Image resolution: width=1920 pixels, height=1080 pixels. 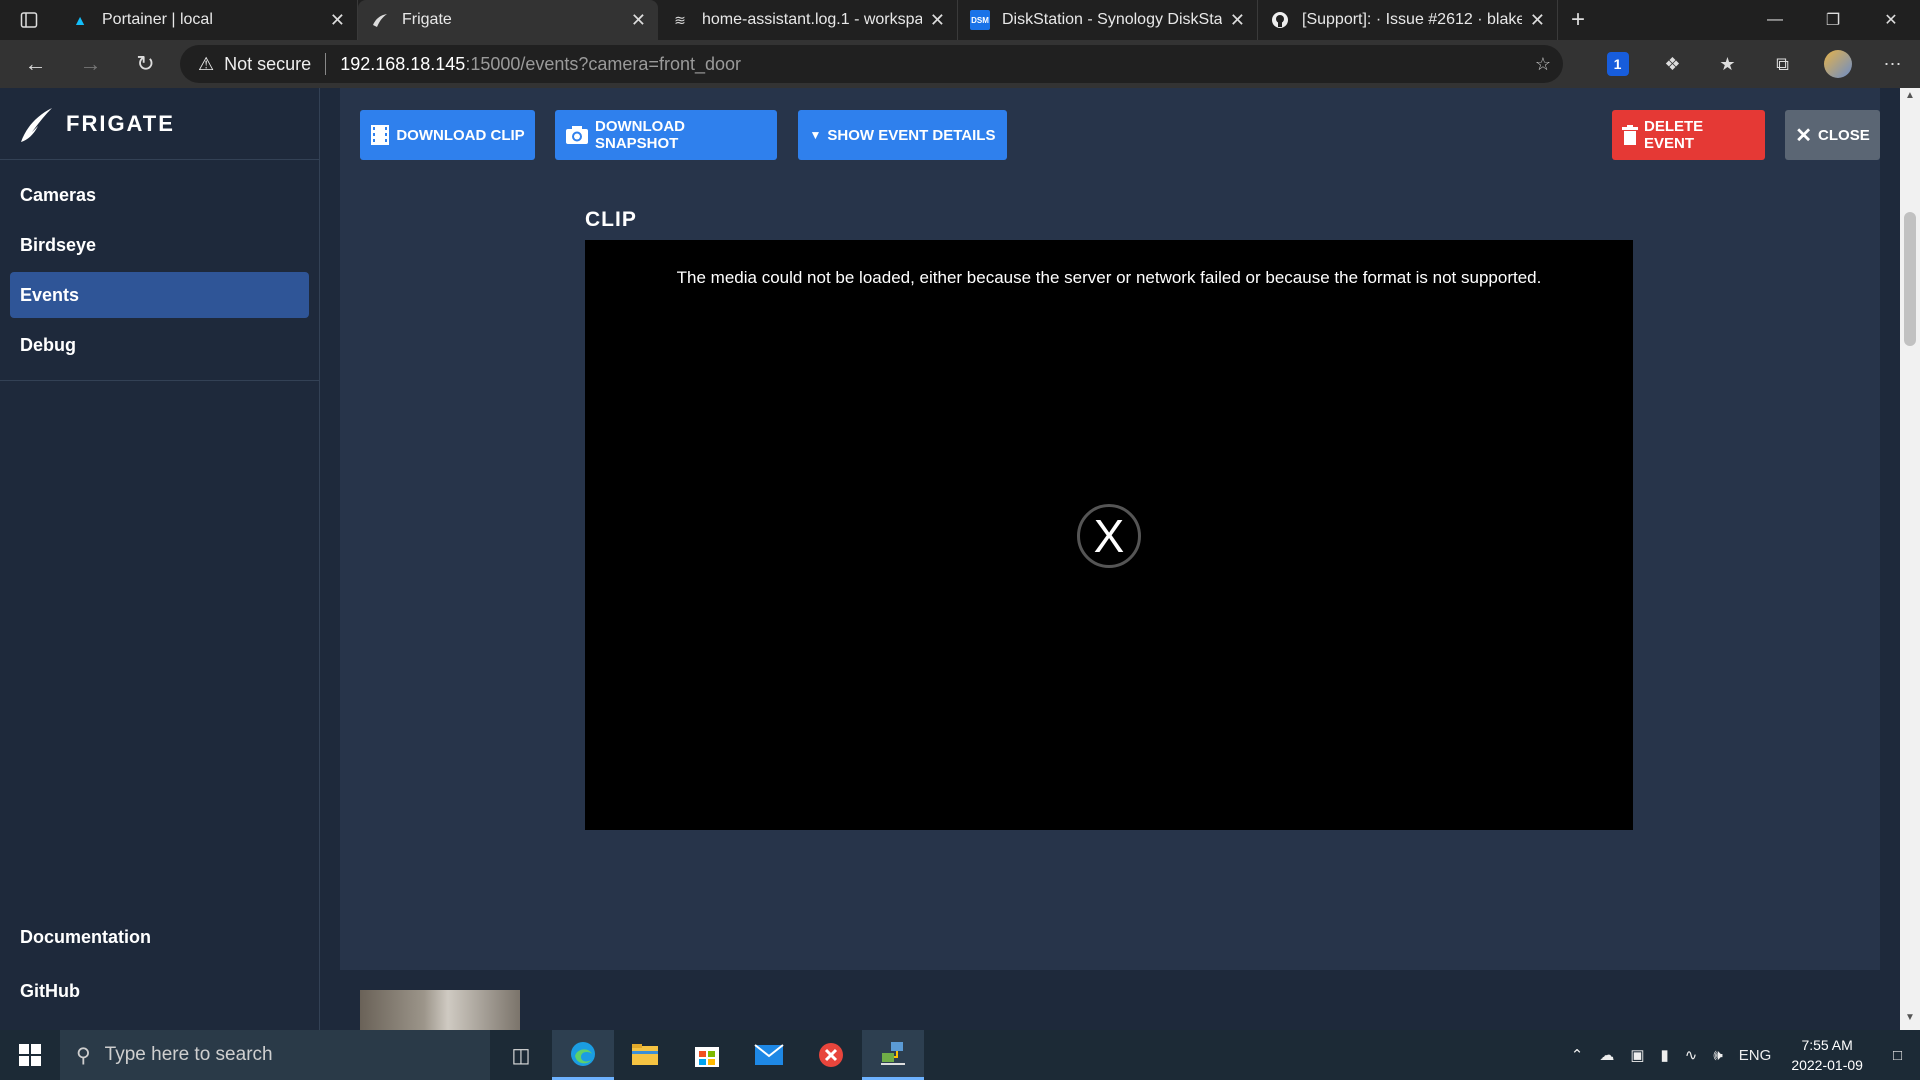 I want to click on scroll-up-icon: ▲, so click(x=1910, y=98).